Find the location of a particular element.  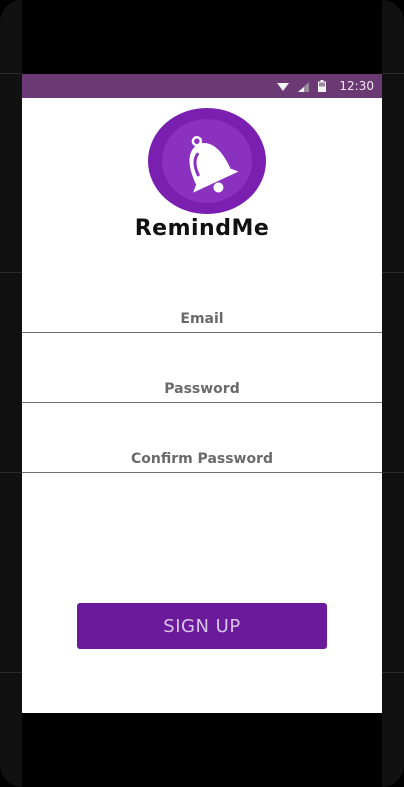

app-logo is located at coordinates (207, 161).